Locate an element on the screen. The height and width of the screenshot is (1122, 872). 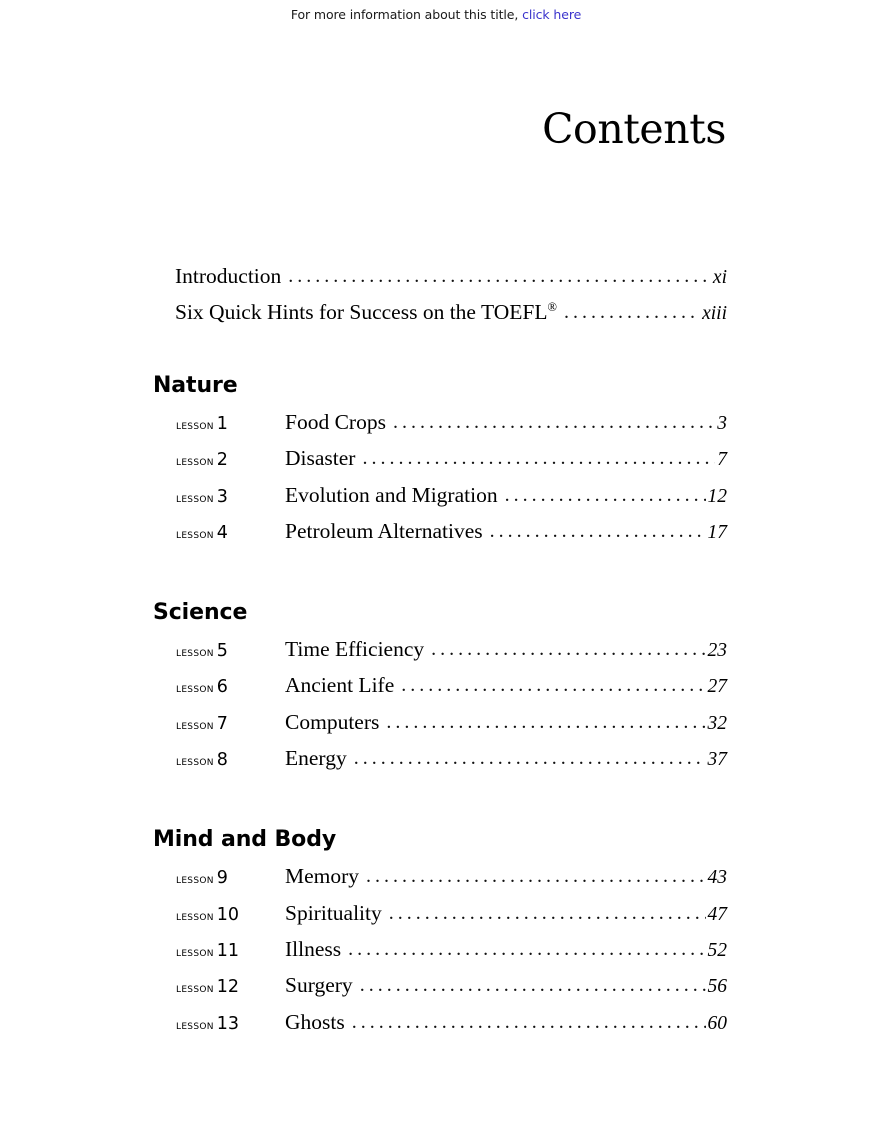
toc-lesson-entry: LESSON3Evolution and Migration 12 is located at coordinates (451, 495).